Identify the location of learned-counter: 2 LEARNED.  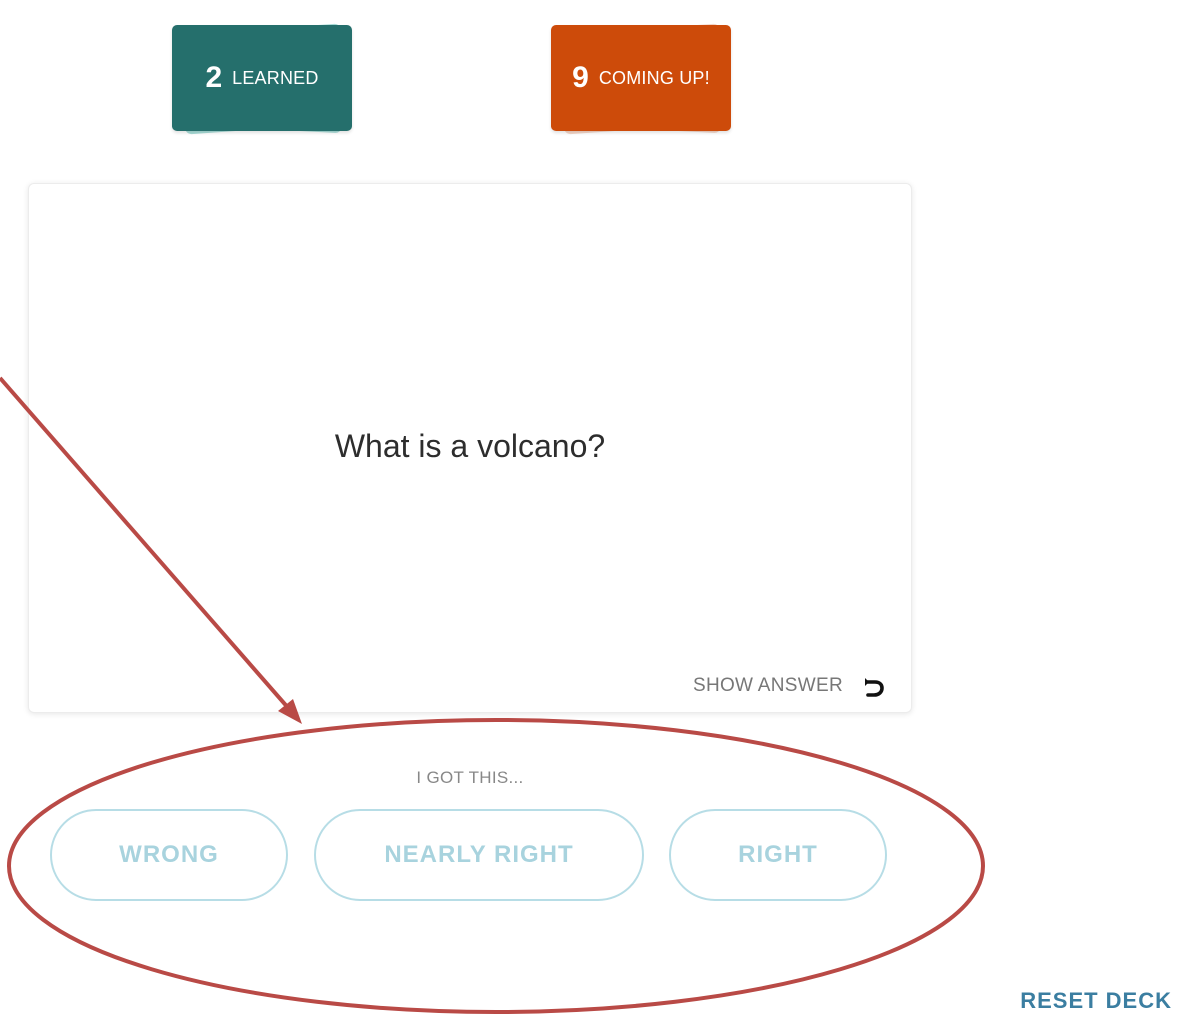
(262, 79).